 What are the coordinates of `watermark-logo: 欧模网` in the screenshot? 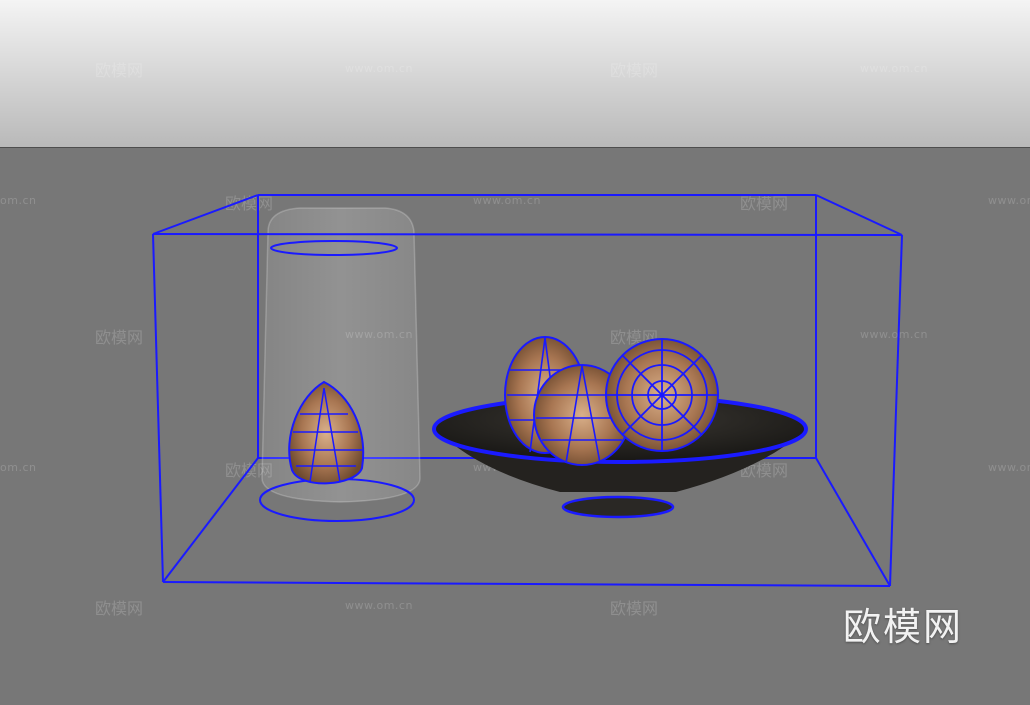 It's located at (903, 627).